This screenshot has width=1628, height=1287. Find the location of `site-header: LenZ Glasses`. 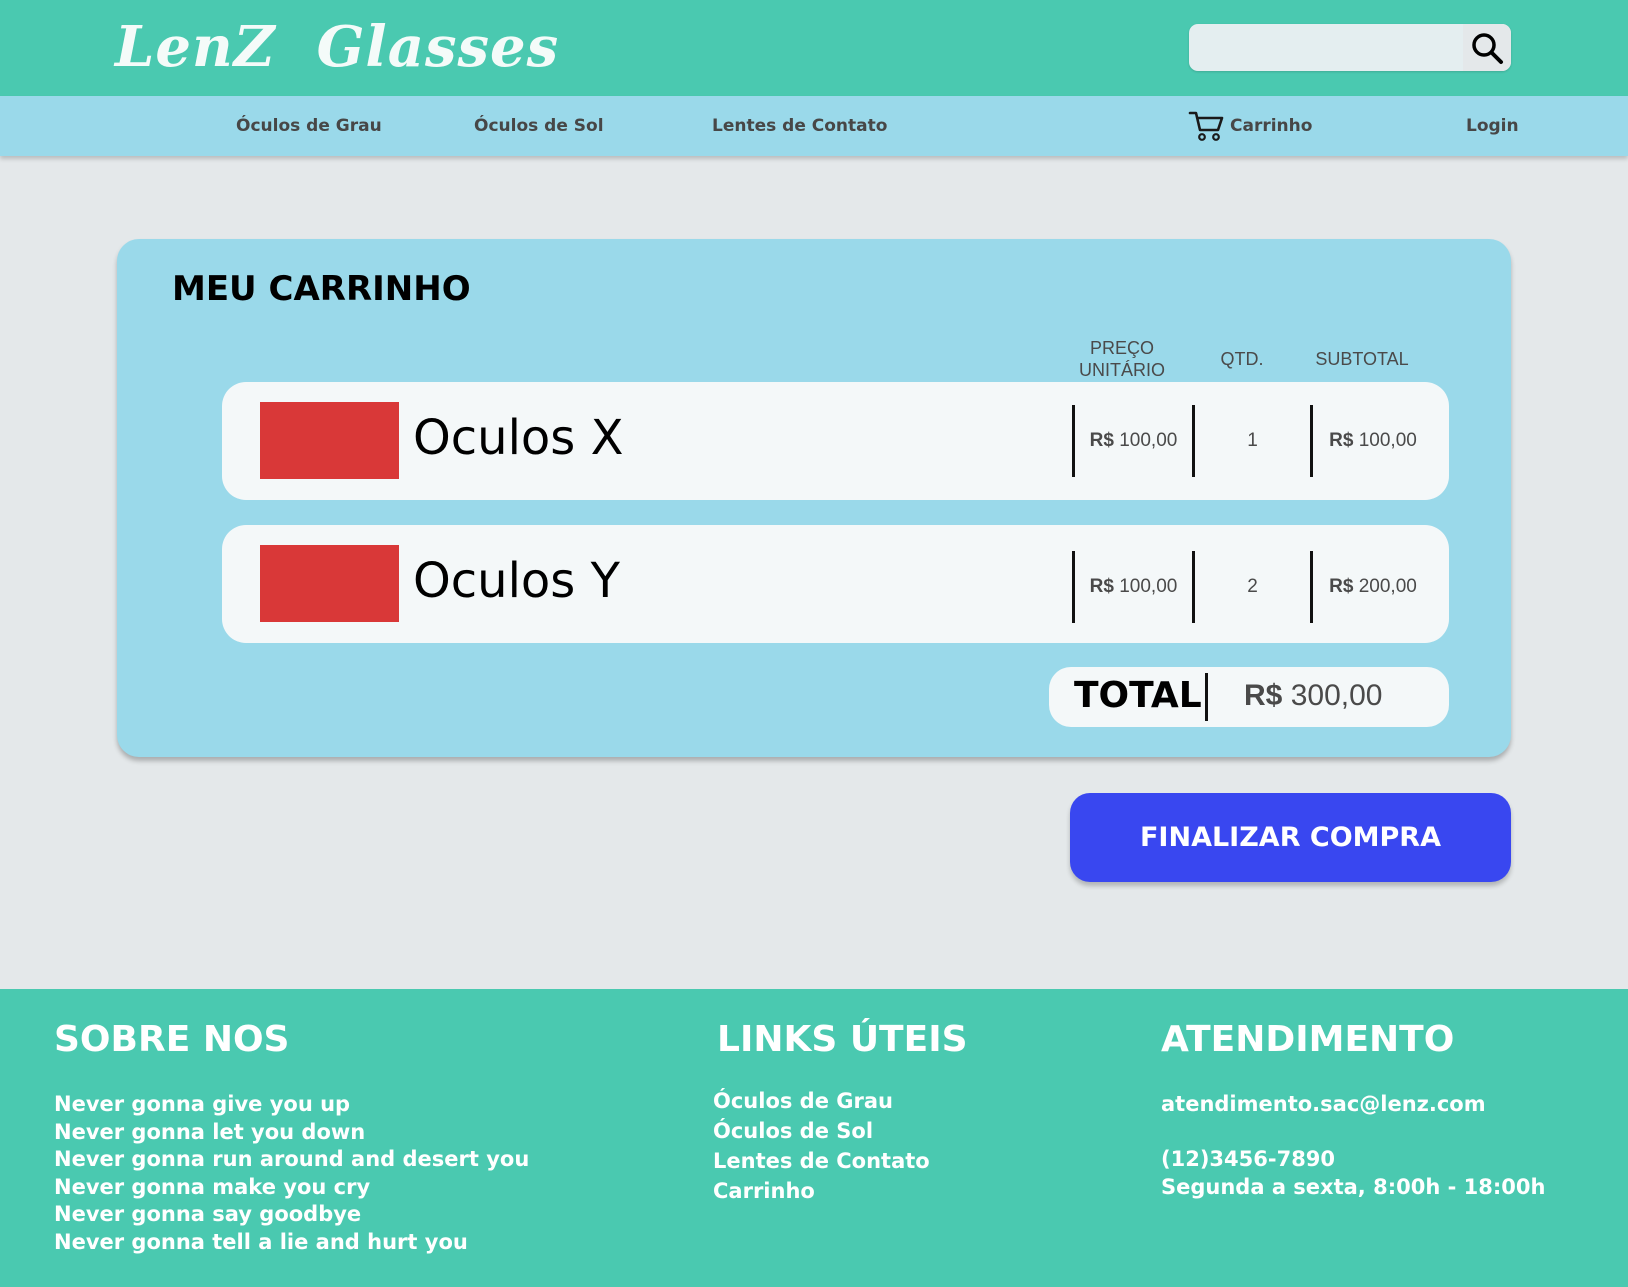

site-header: LenZ Glasses is located at coordinates (814, 48).